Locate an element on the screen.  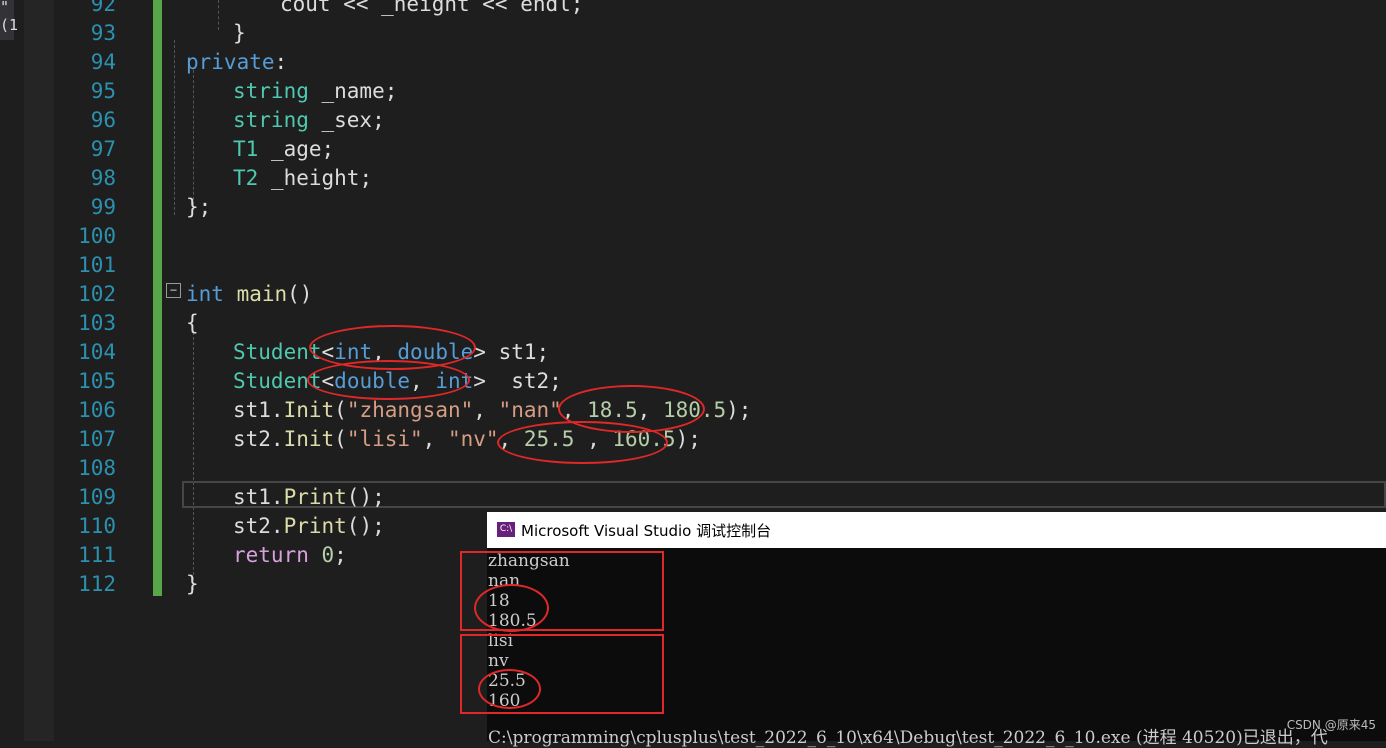
string-token: "nan" is located at coordinates (530, 410).